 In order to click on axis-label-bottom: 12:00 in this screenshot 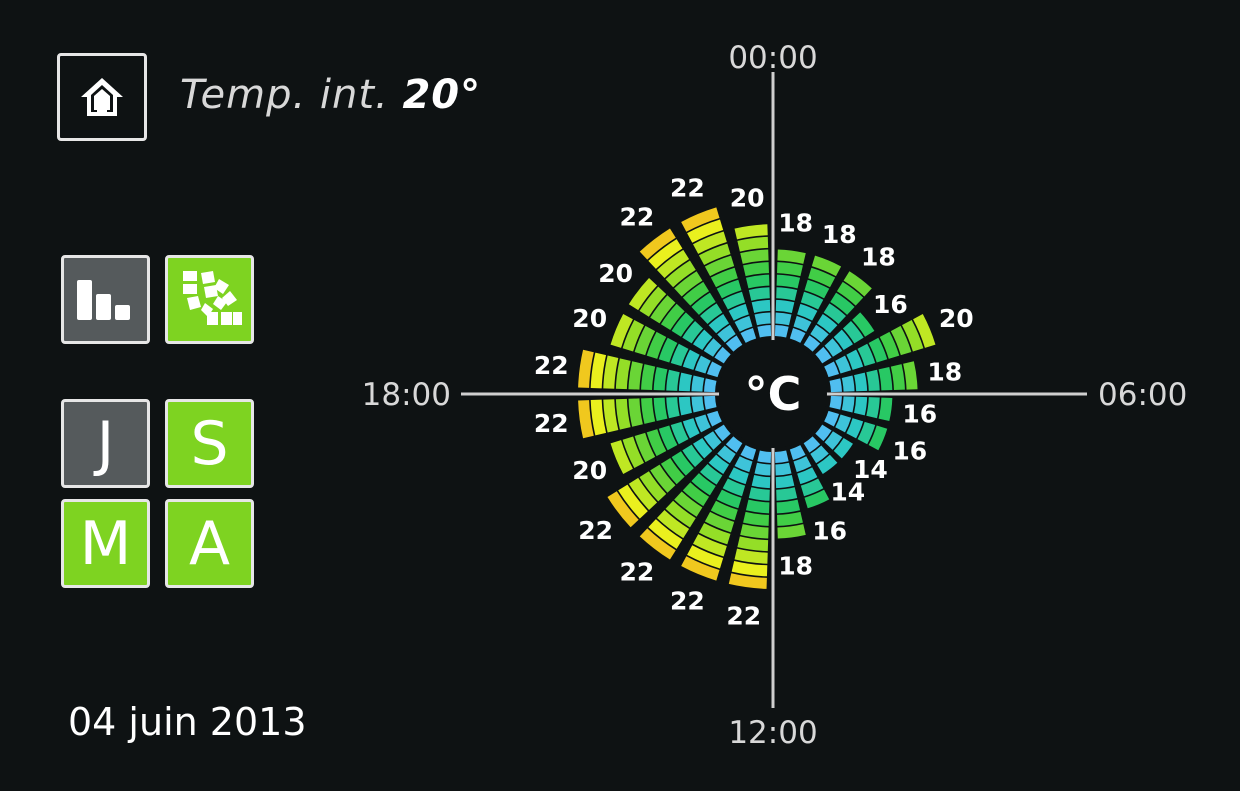, I will do `click(772, 733)`.